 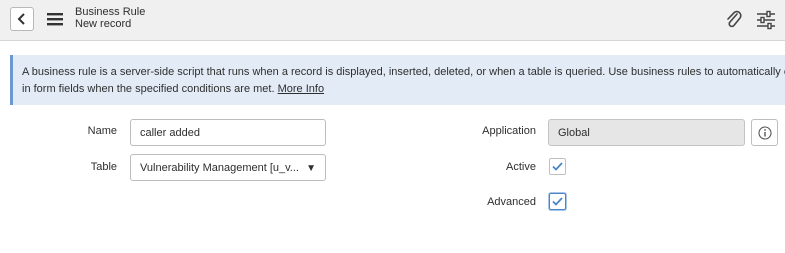 I want to click on attachment-button, so click(x=734, y=20).